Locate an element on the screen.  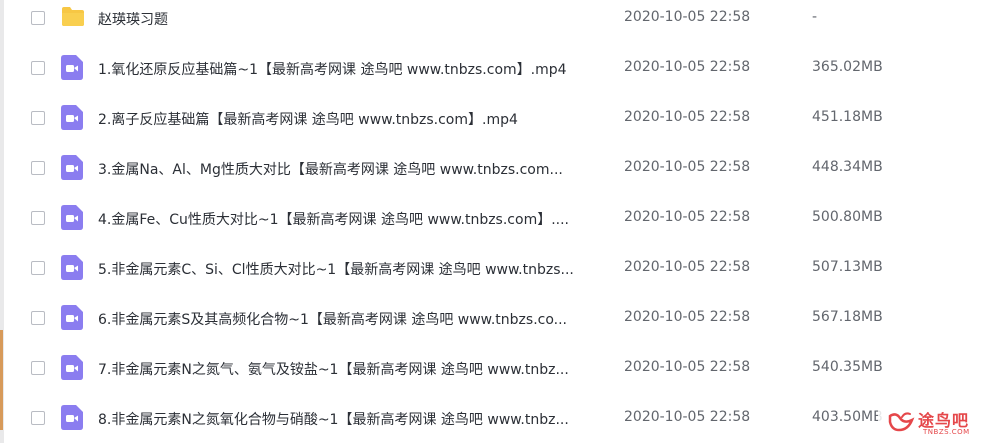
file-size: 403.50MB is located at coordinates (847, 417).